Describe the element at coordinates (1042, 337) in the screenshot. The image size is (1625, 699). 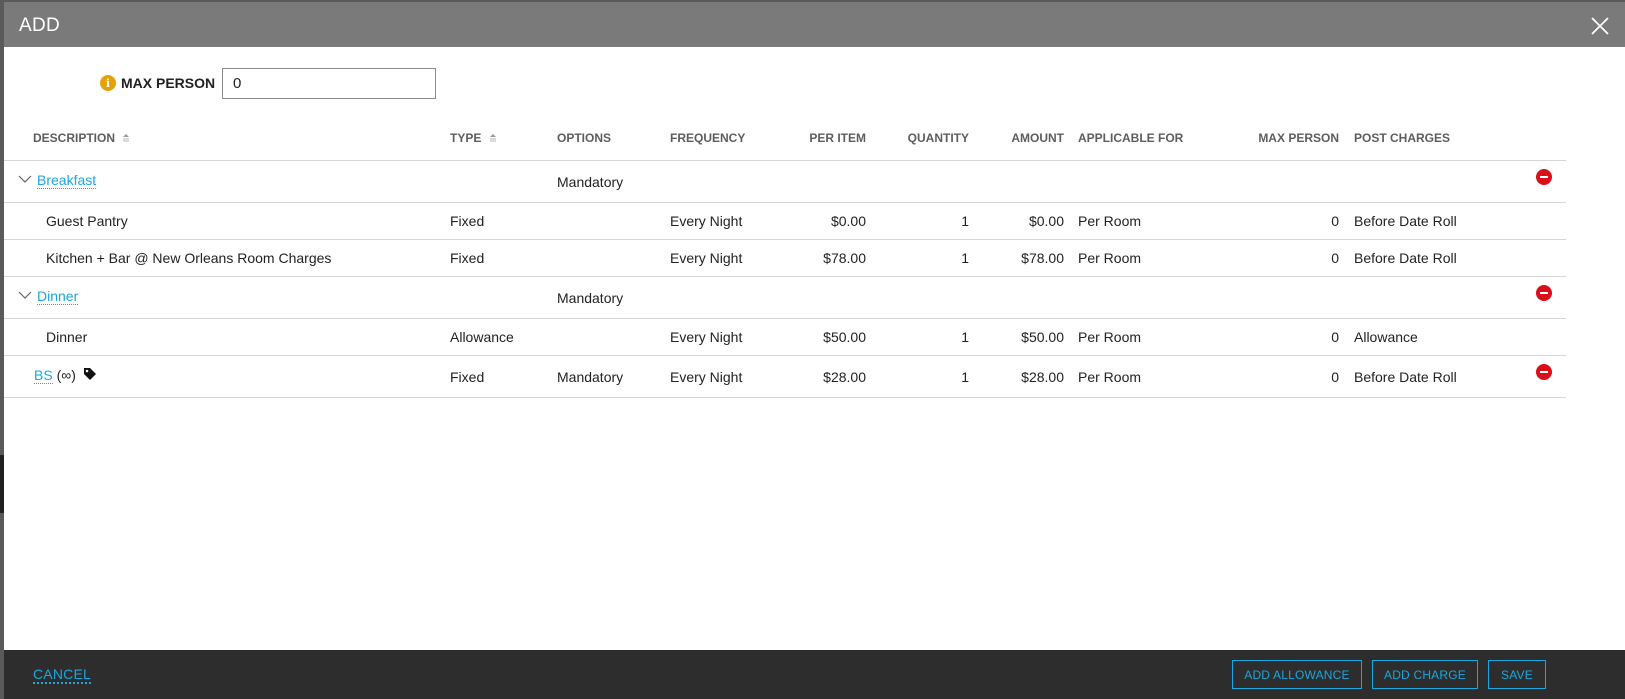
I see `amount-cell: $50.00` at that location.